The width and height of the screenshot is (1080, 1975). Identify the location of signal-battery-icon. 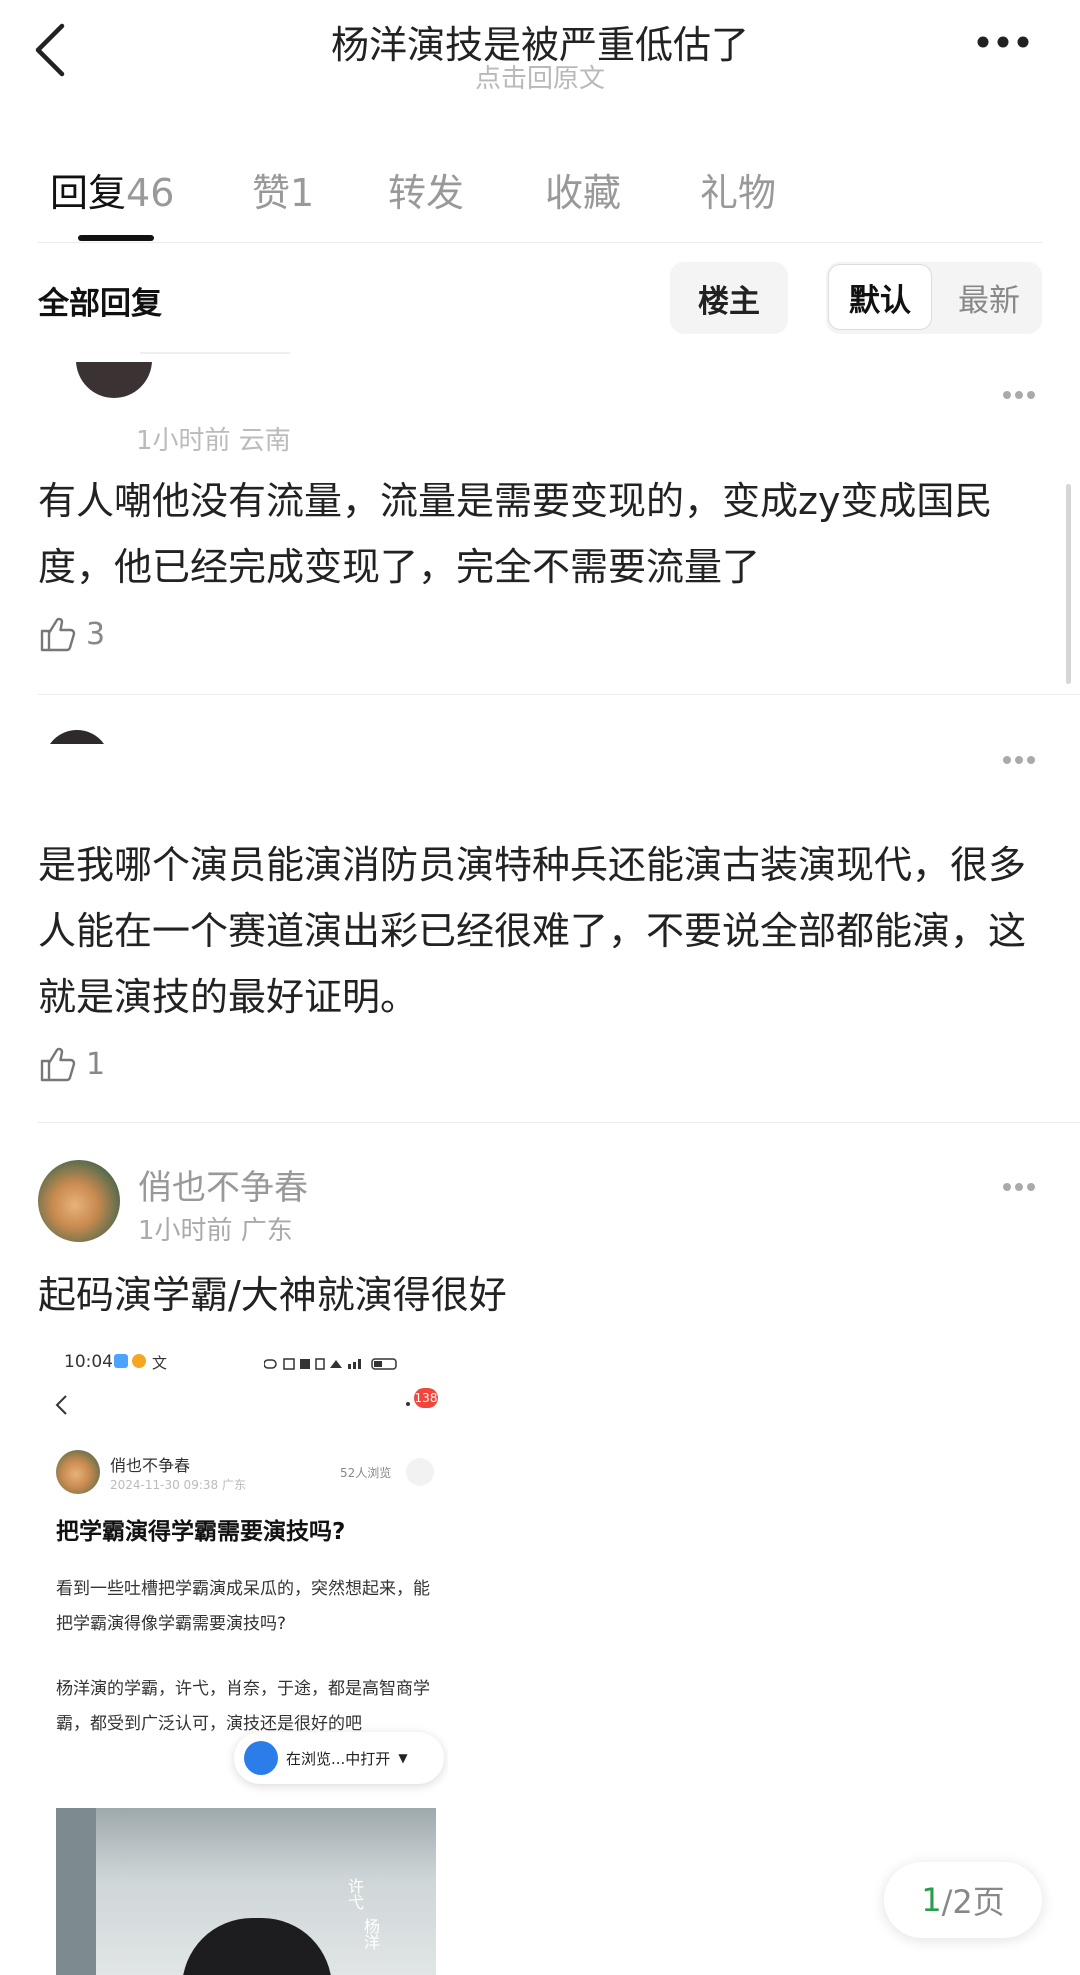
(330, 1364).